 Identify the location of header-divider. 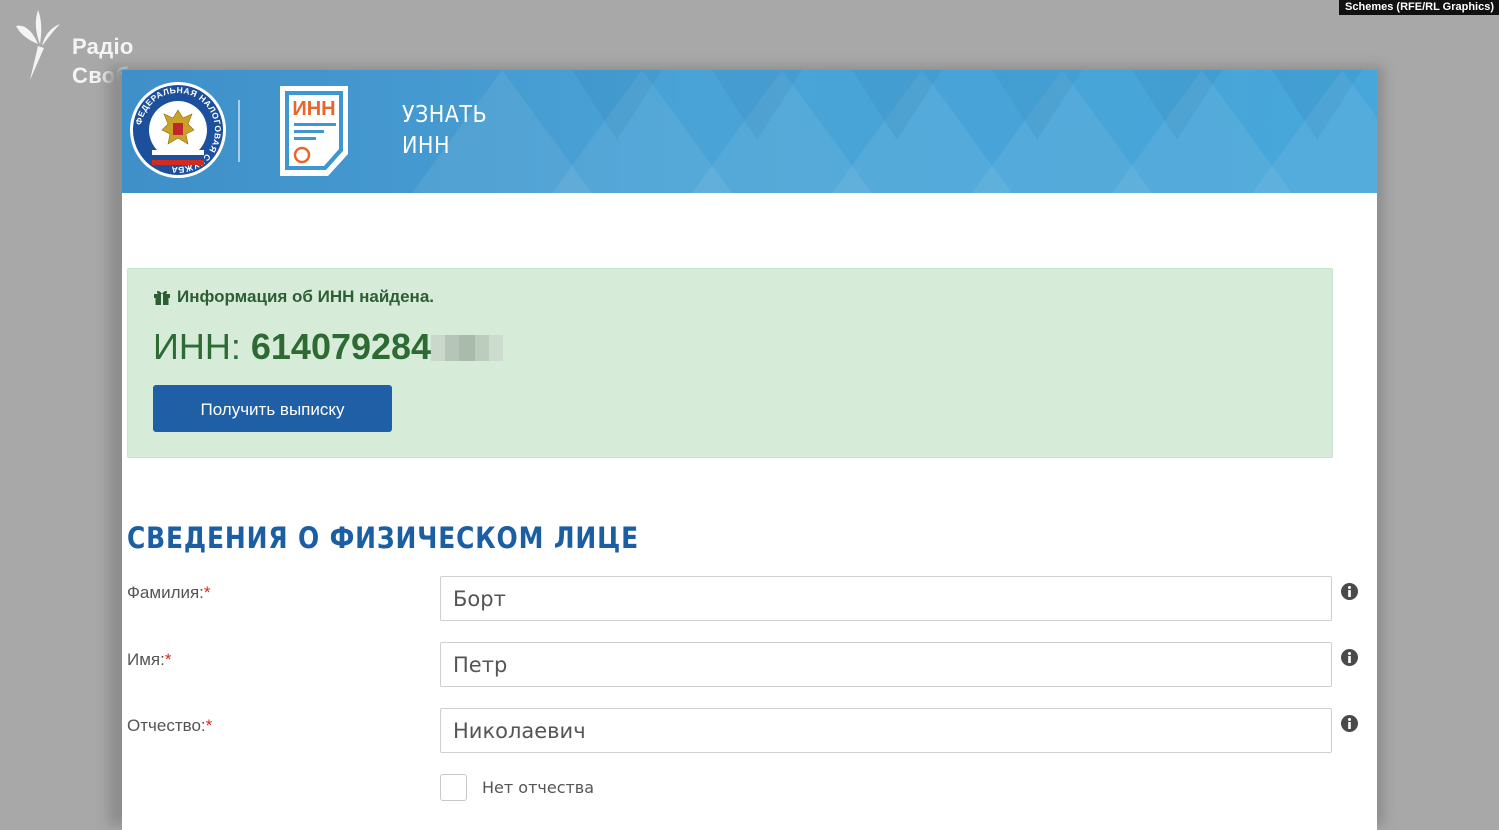
(239, 131).